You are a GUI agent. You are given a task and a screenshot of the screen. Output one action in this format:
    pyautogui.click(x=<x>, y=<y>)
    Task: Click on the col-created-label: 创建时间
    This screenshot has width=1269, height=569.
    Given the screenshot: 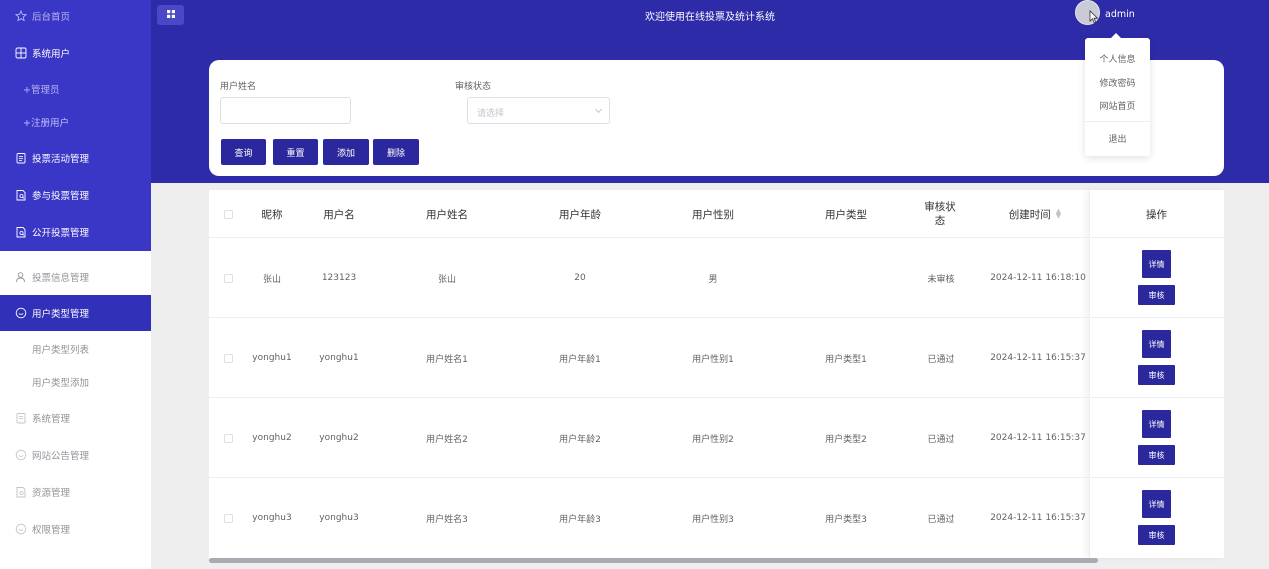 What is the action you would take?
    pyautogui.click(x=1029, y=214)
    